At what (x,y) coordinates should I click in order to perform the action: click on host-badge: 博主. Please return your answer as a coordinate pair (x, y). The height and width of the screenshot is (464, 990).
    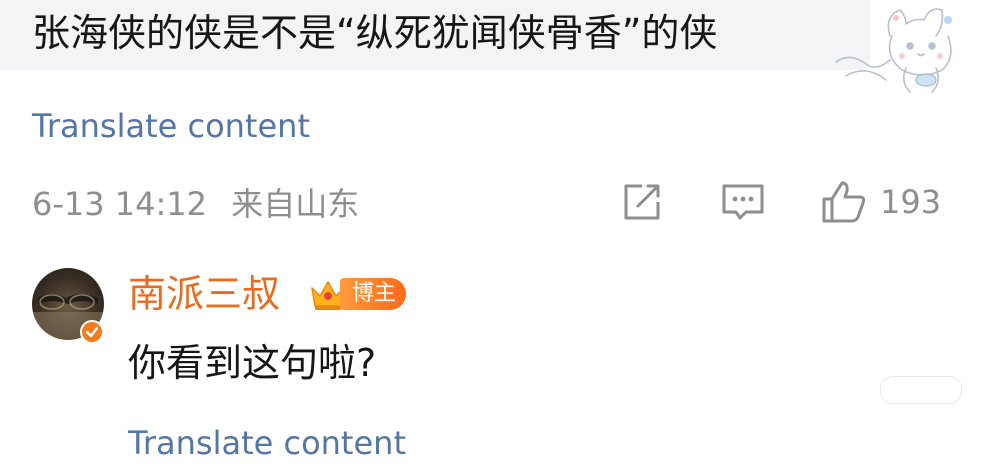
    Looking at the image, I should click on (373, 294).